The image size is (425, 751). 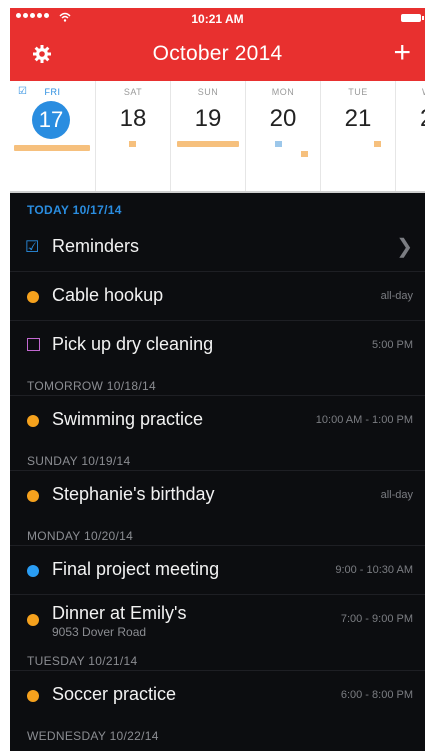 I want to click on day-cell-sat: SAT 18, so click(x=133, y=136).